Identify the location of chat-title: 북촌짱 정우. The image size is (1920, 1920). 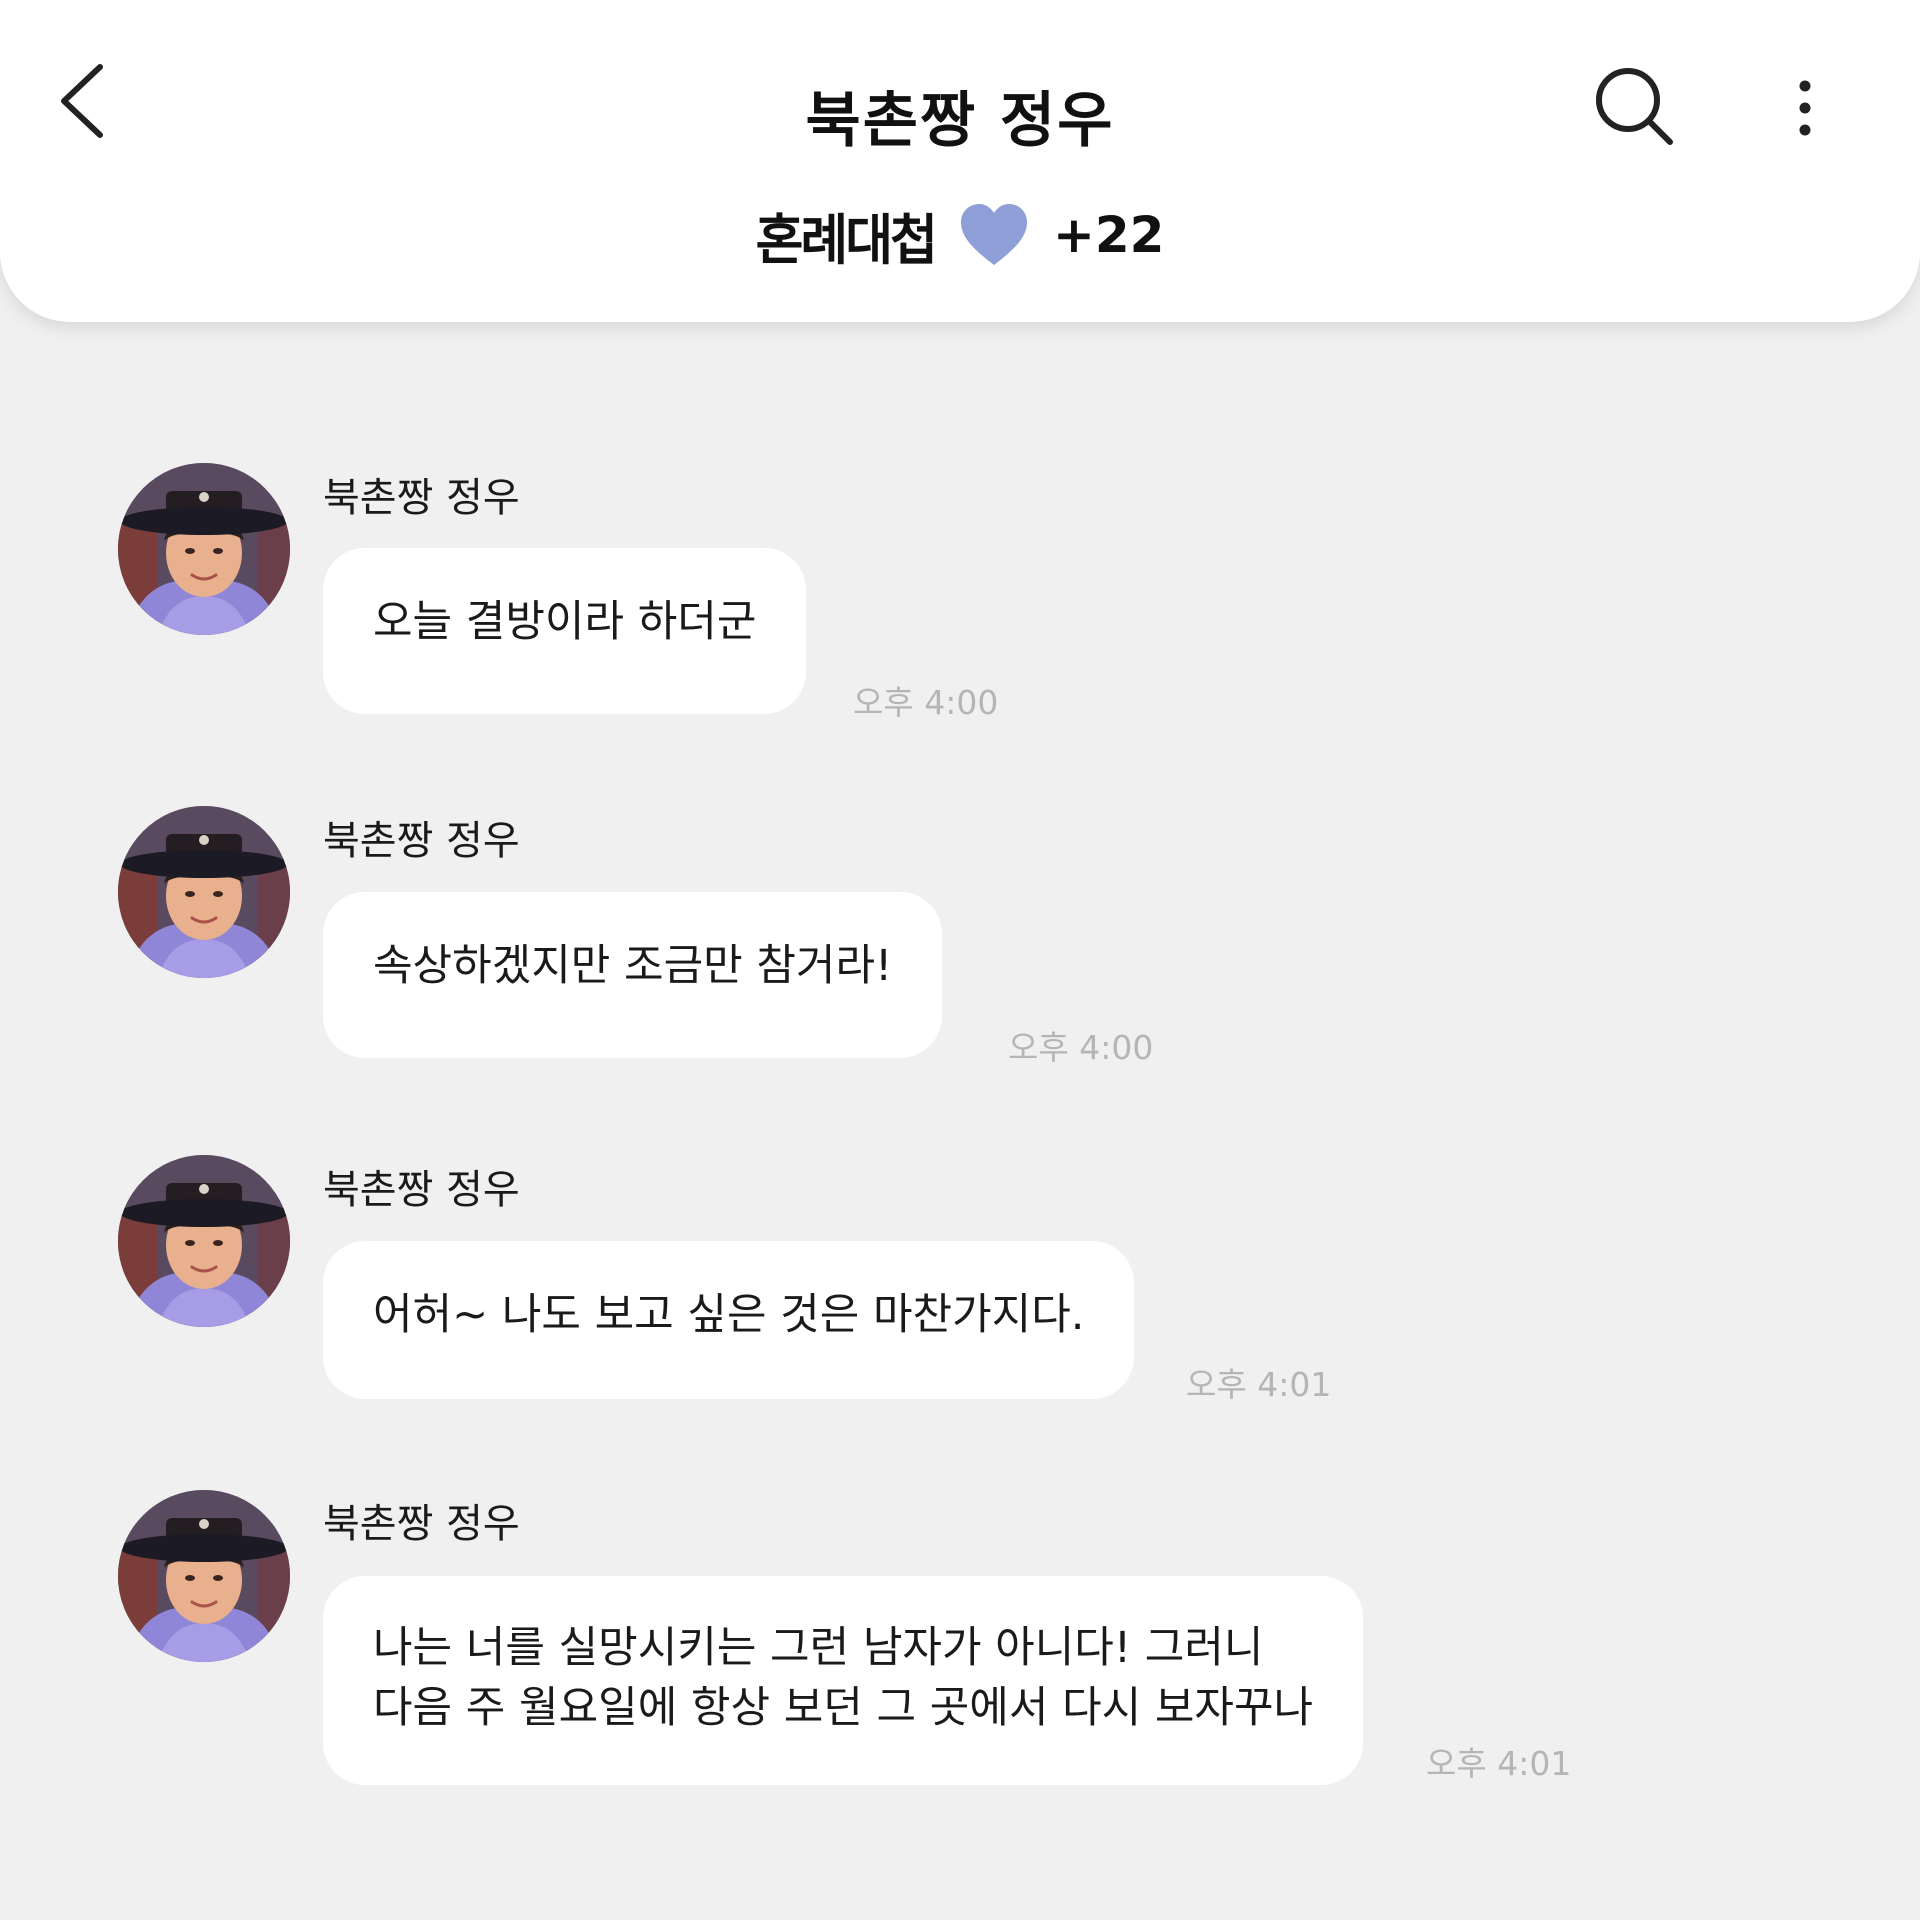
(960, 121).